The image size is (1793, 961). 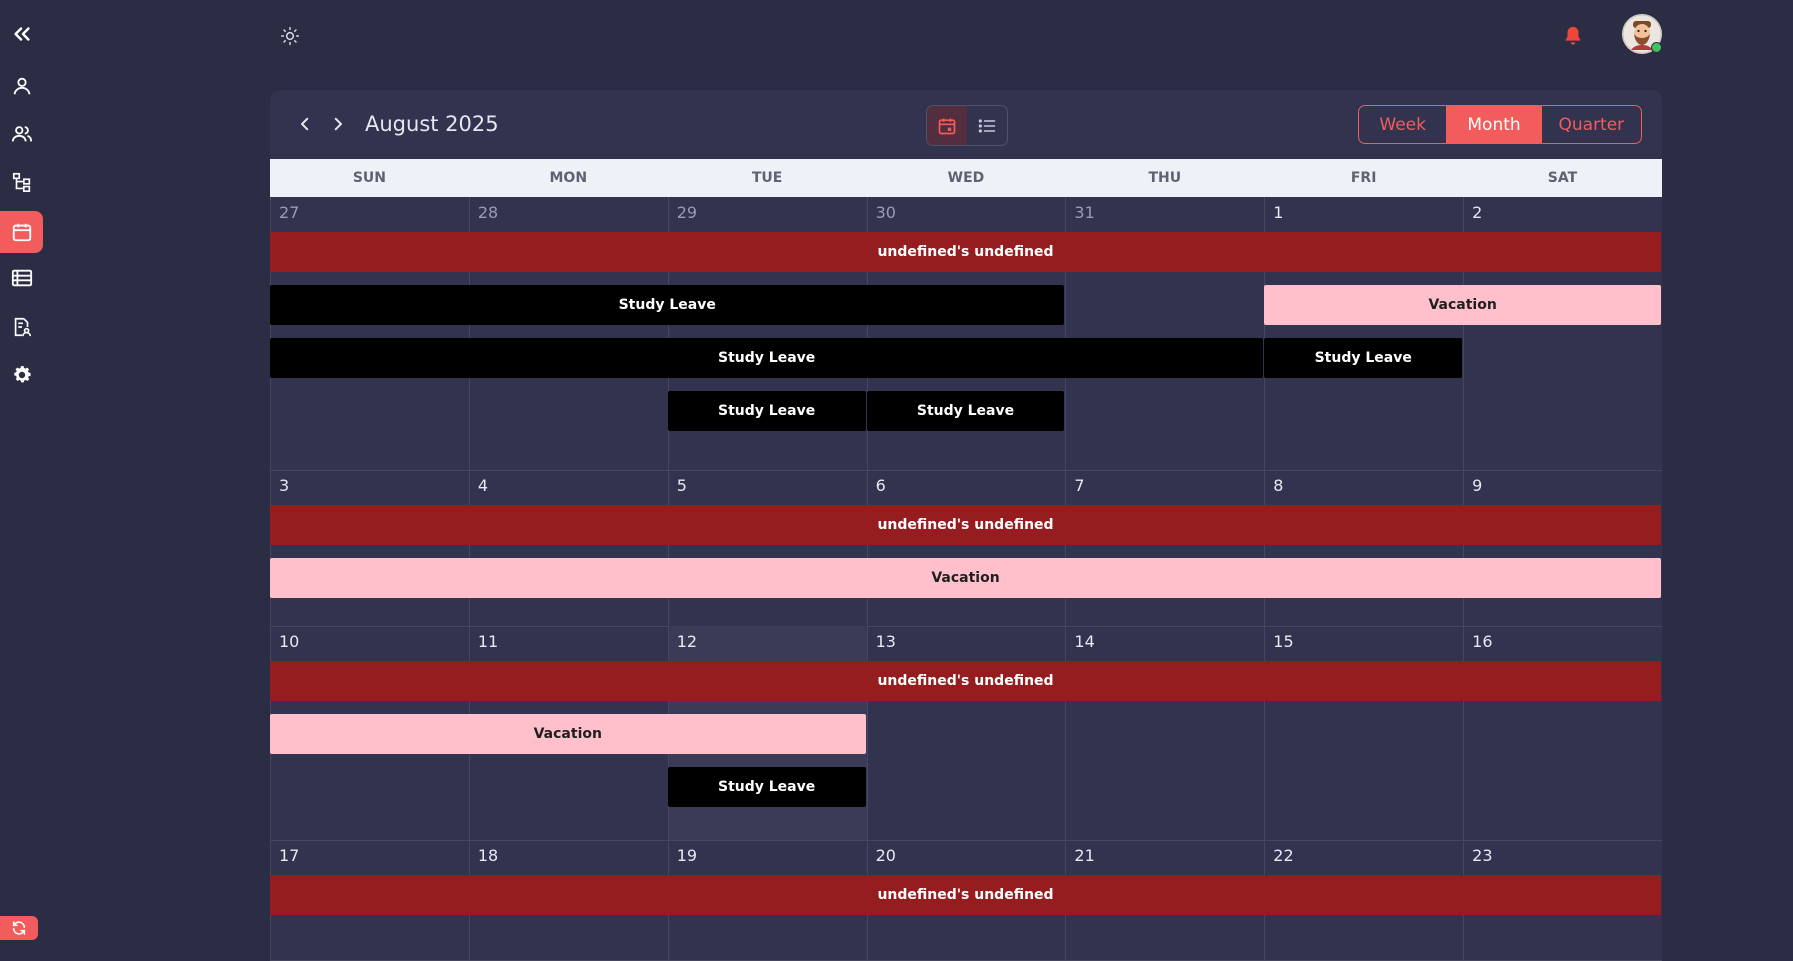 I want to click on sync-button, so click(x=19, y=928).